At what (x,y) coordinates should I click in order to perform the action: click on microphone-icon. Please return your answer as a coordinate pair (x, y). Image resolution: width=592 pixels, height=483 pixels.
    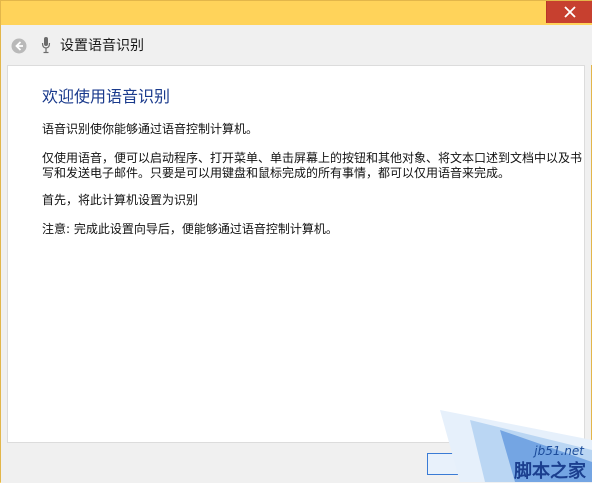
    Looking at the image, I should click on (46, 45).